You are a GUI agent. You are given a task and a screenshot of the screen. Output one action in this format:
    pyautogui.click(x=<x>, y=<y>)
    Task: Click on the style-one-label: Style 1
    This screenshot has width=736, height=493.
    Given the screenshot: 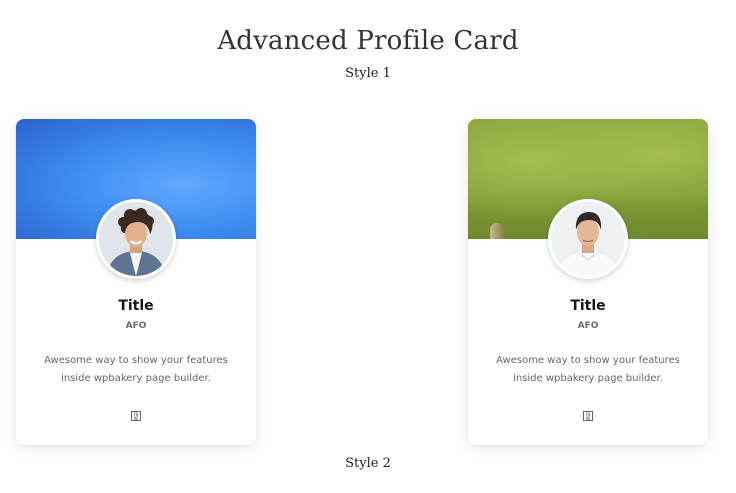 What is the action you would take?
    pyautogui.click(x=368, y=73)
    